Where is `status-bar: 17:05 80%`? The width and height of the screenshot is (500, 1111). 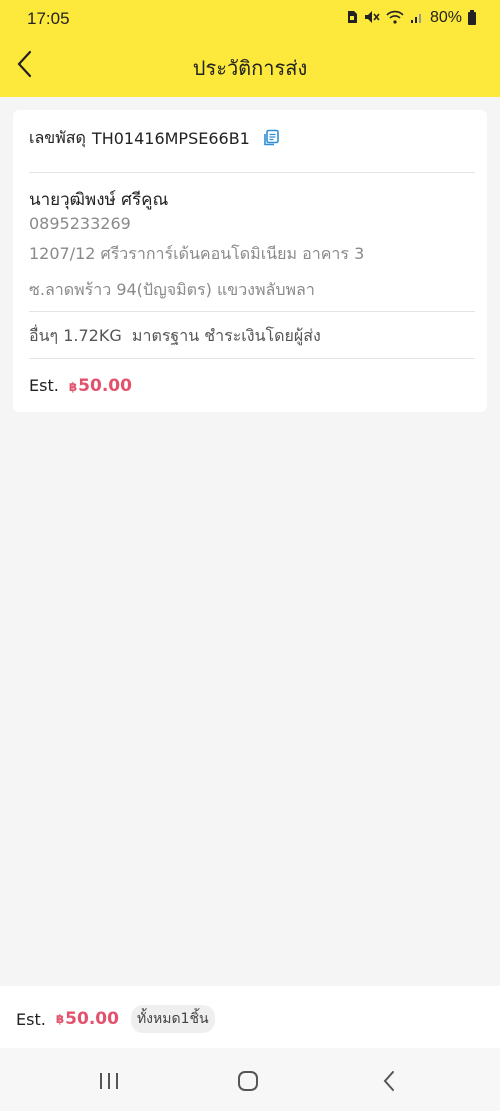 status-bar: 17:05 80% is located at coordinates (250, 18).